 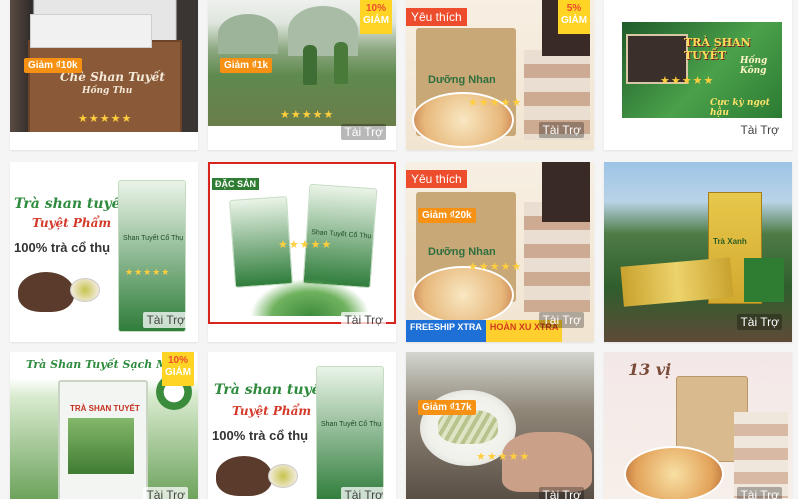 I want to click on gift-box: Chè Shan Tuyết Hồng Thu ★★★★★, so click(x=105, y=86).